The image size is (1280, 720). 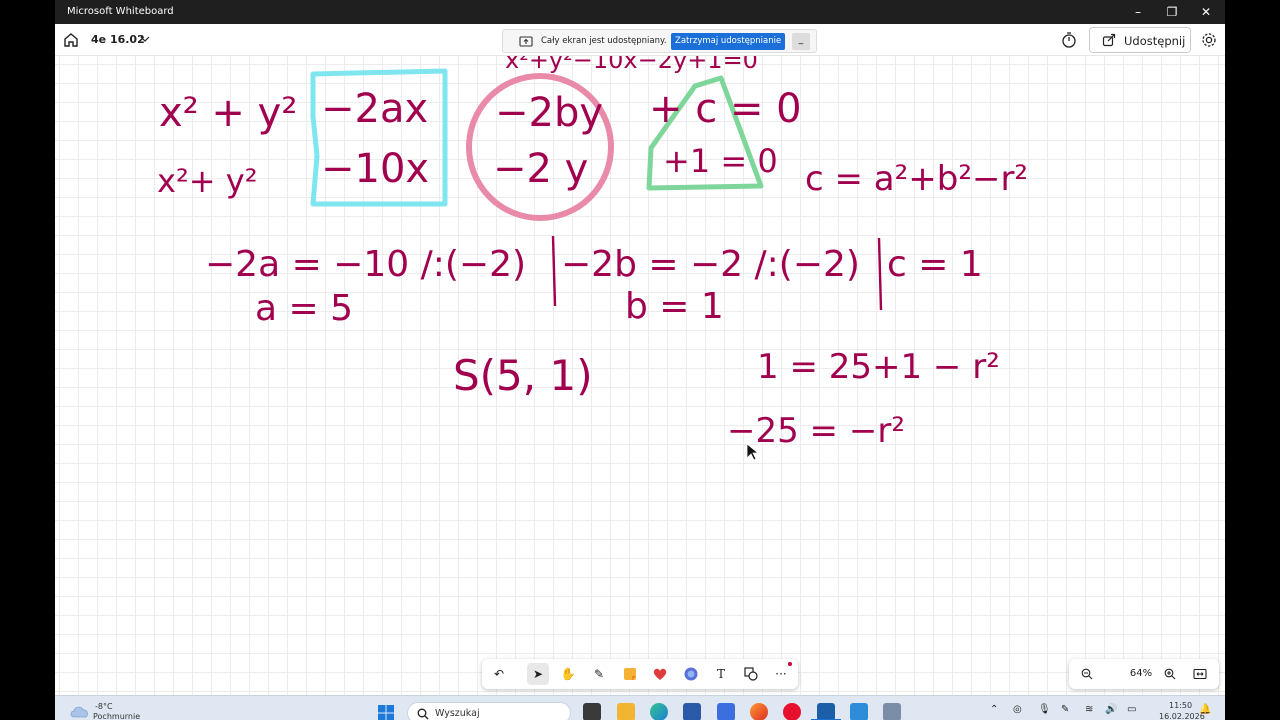 What do you see at coordinates (1017, 709) in the screenshot?
I see `security-icon: ◎` at bounding box center [1017, 709].